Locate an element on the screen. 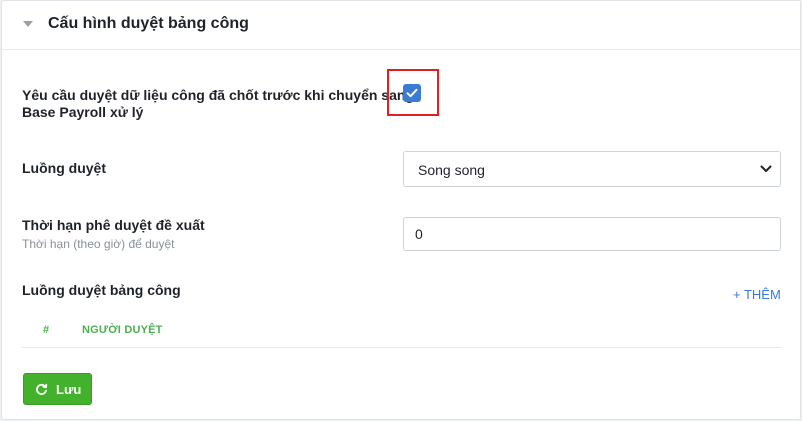  require-approval-checkbox is located at coordinates (412, 93).